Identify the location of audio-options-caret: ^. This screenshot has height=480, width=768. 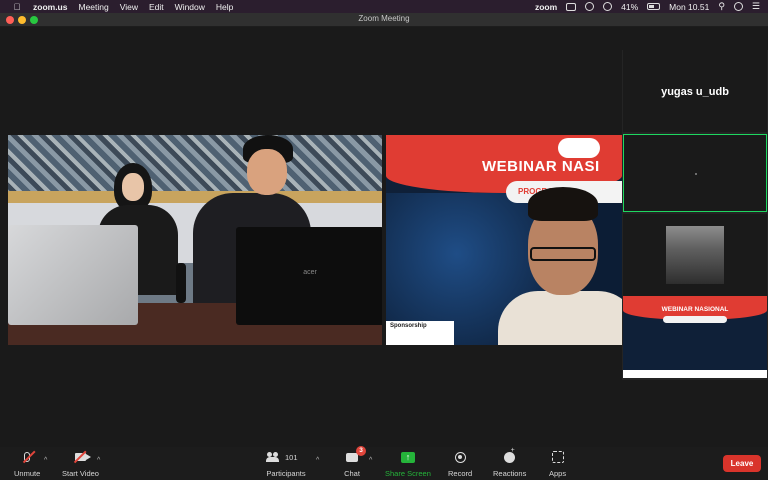
(45, 460).